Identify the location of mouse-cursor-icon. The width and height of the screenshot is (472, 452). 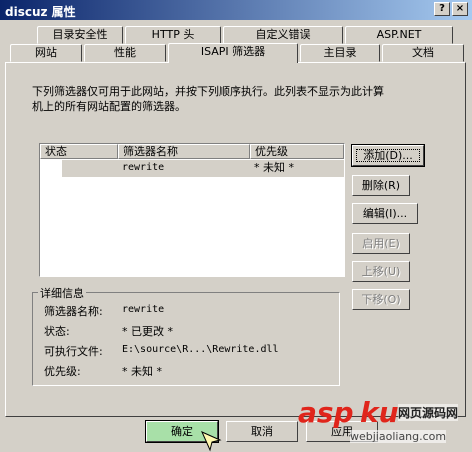
(211, 441).